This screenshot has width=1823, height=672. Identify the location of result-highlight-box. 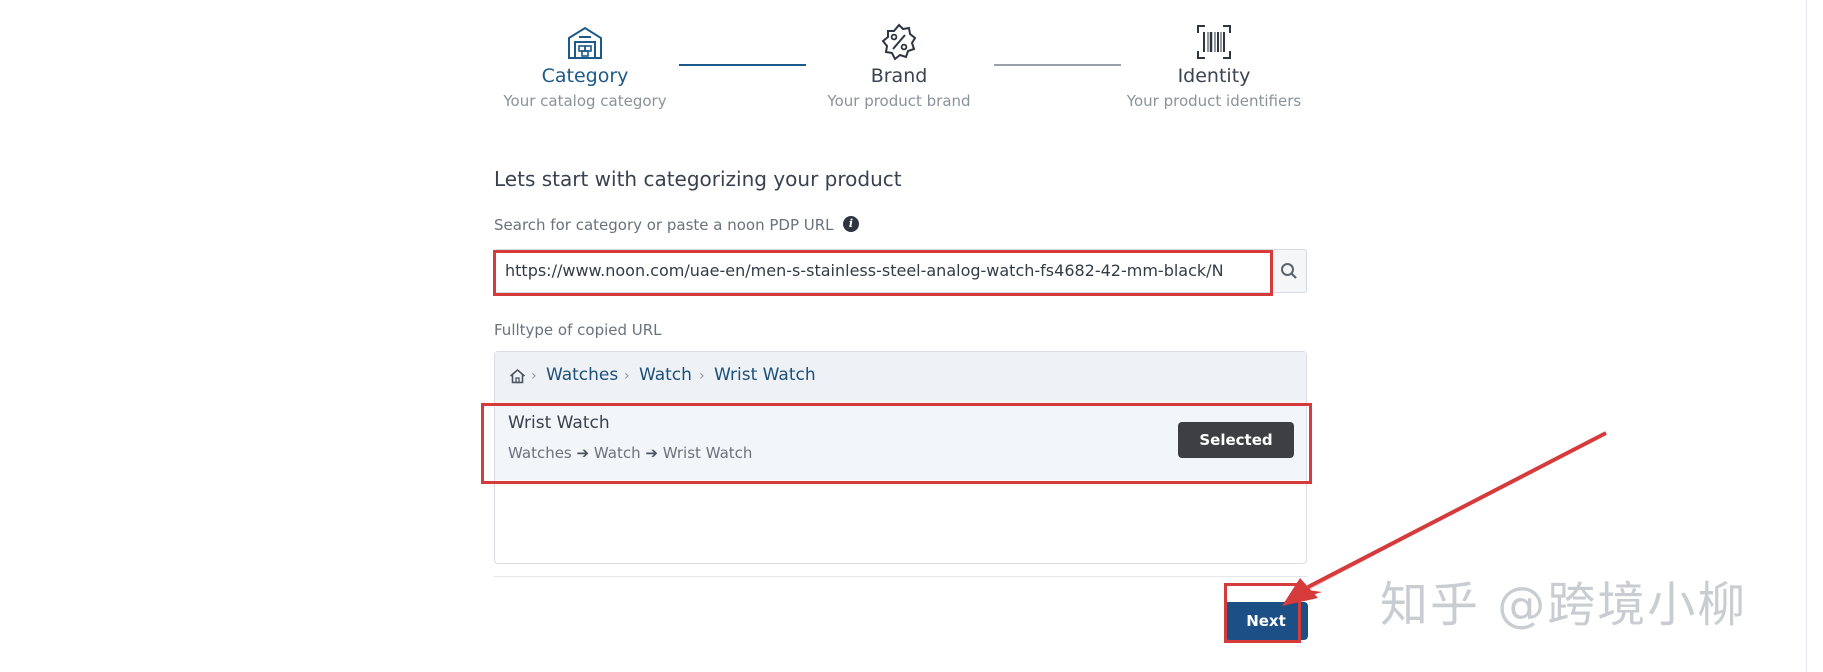
(896, 443).